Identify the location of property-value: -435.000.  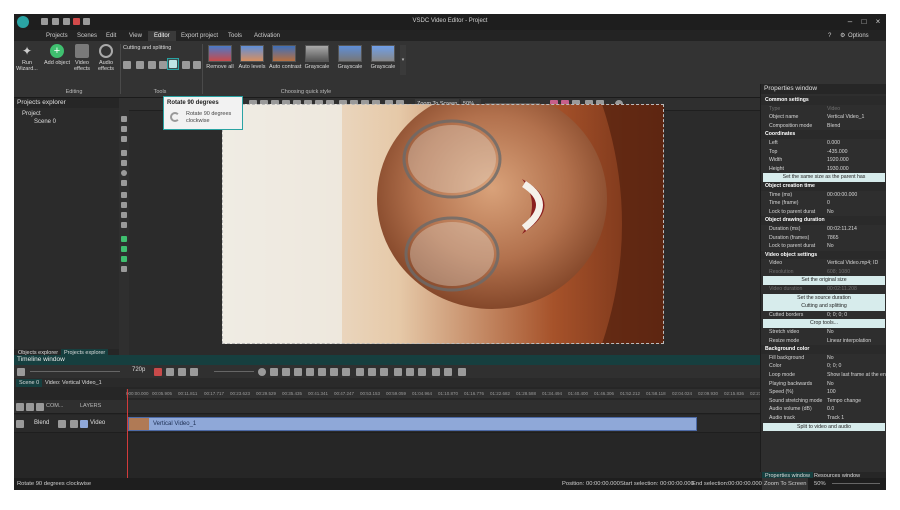
(837, 152).